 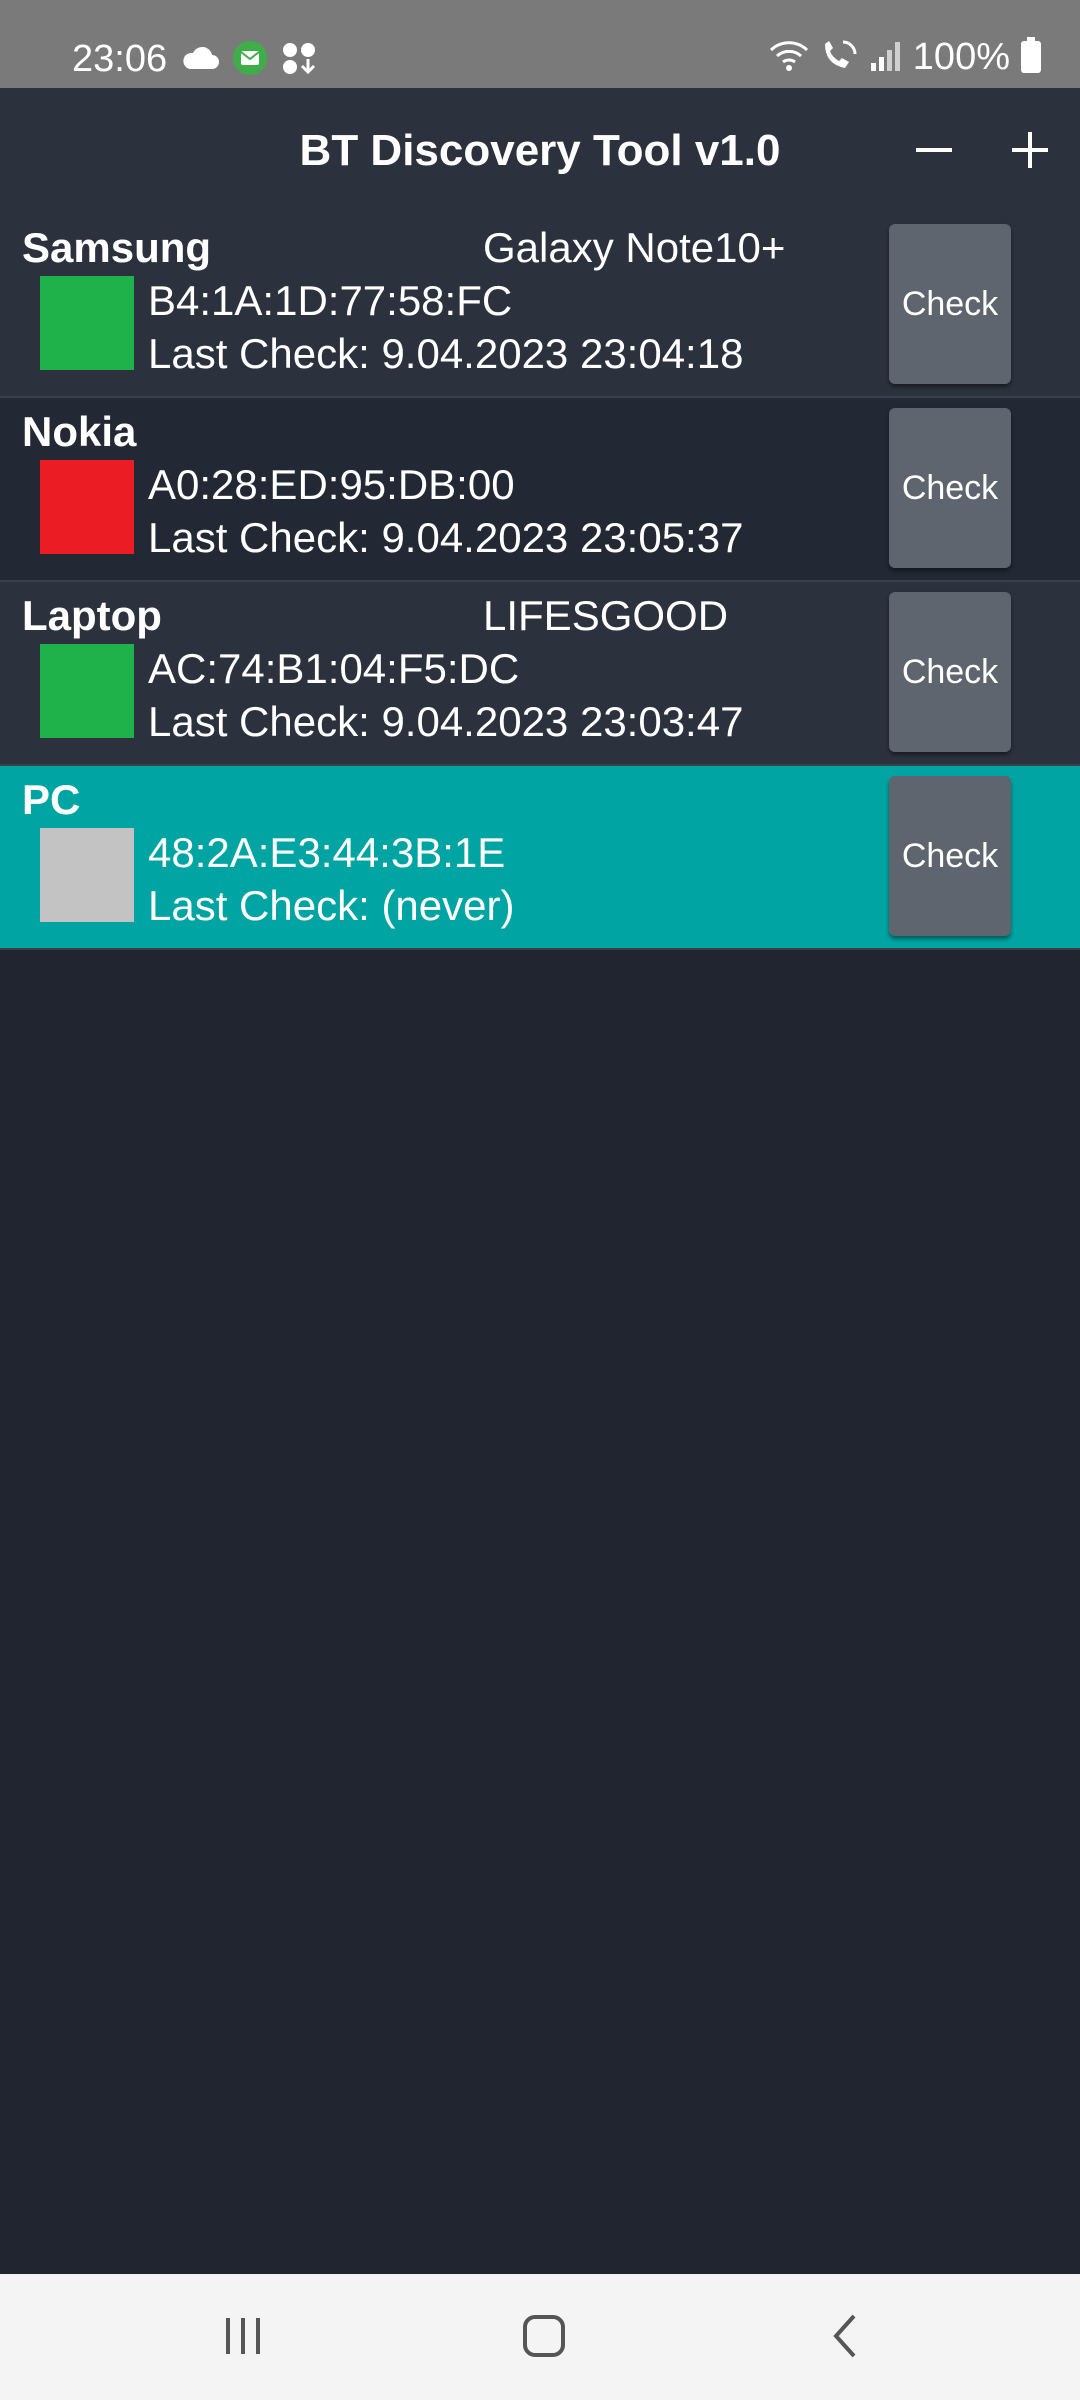 What do you see at coordinates (886, 57) in the screenshot?
I see `signal-icon` at bounding box center [886, 57].